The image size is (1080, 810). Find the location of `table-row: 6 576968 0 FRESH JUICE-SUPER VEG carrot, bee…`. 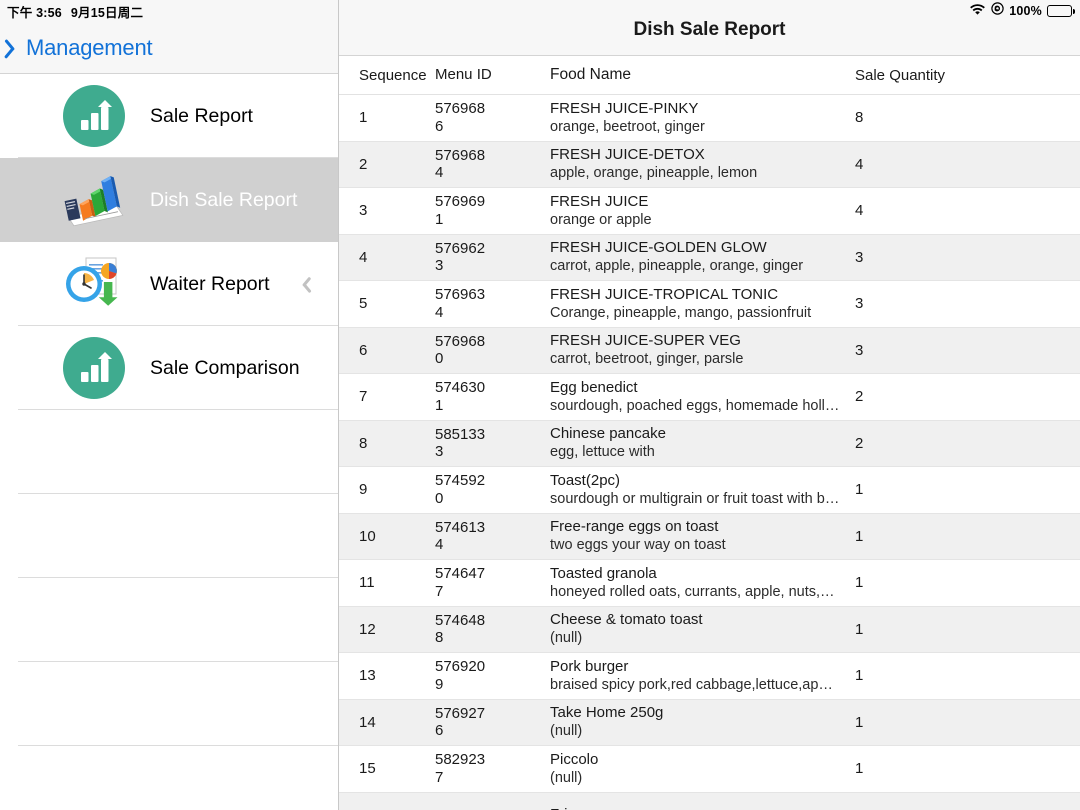

table-row: 6 576968 0 FRESH JUICE-SUPER VEG carrot, bee… is located at coordinates (709, 350).